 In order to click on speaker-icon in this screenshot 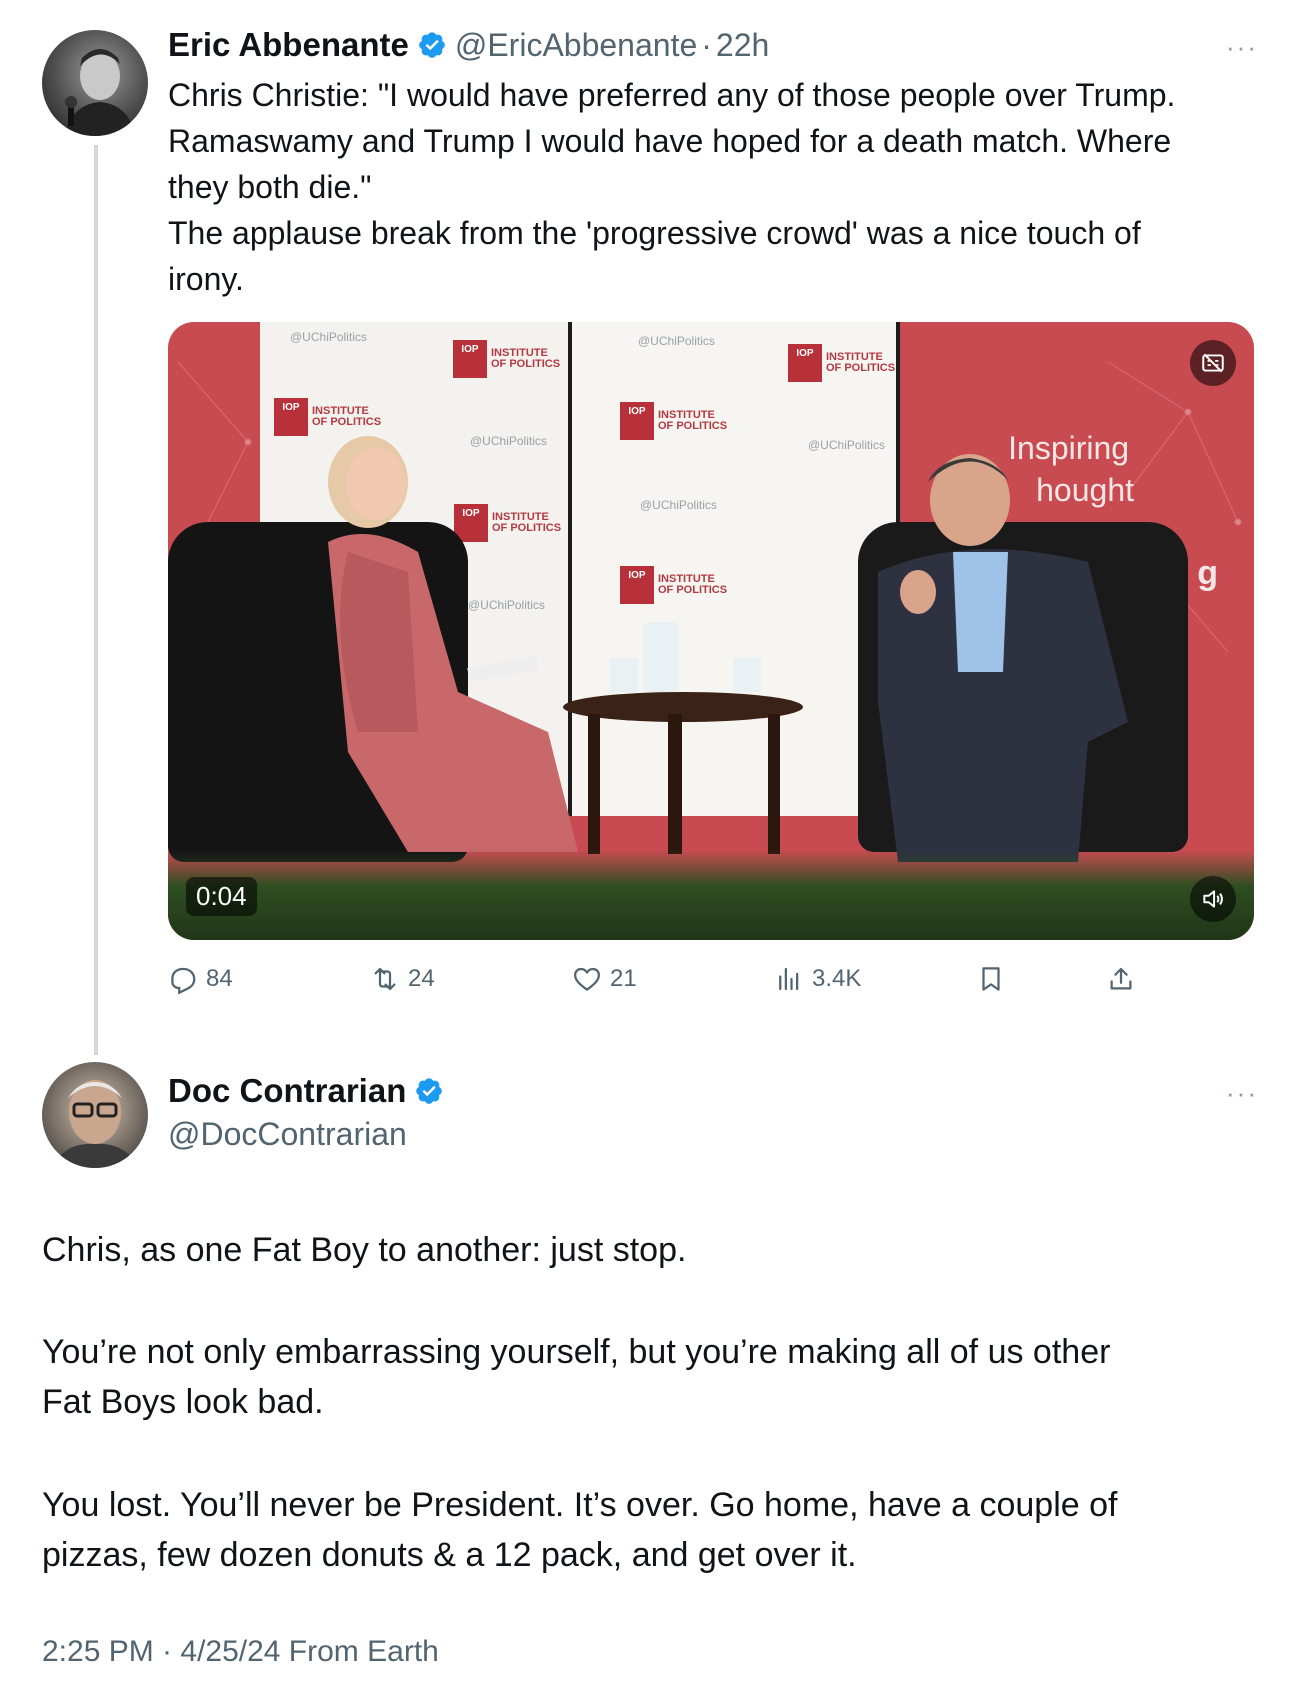, I will do `click(1213, 899)`.